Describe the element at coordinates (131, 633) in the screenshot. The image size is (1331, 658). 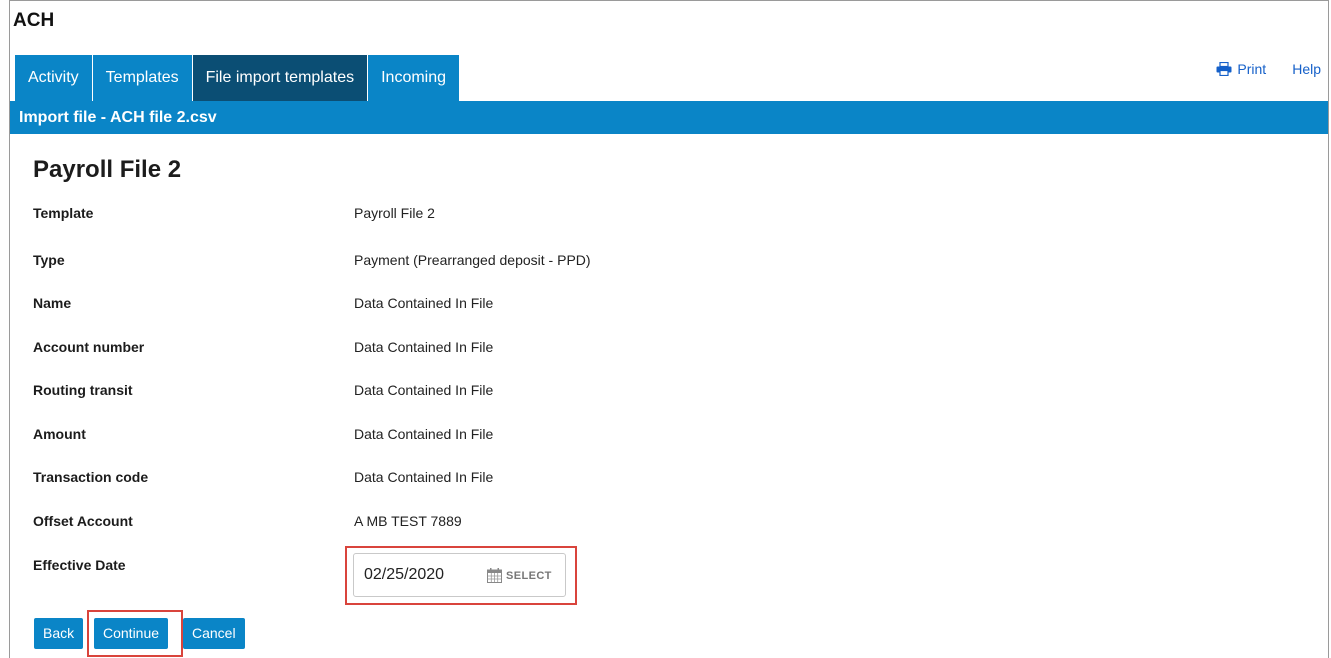
I see `continue-button: Continue` at that location.